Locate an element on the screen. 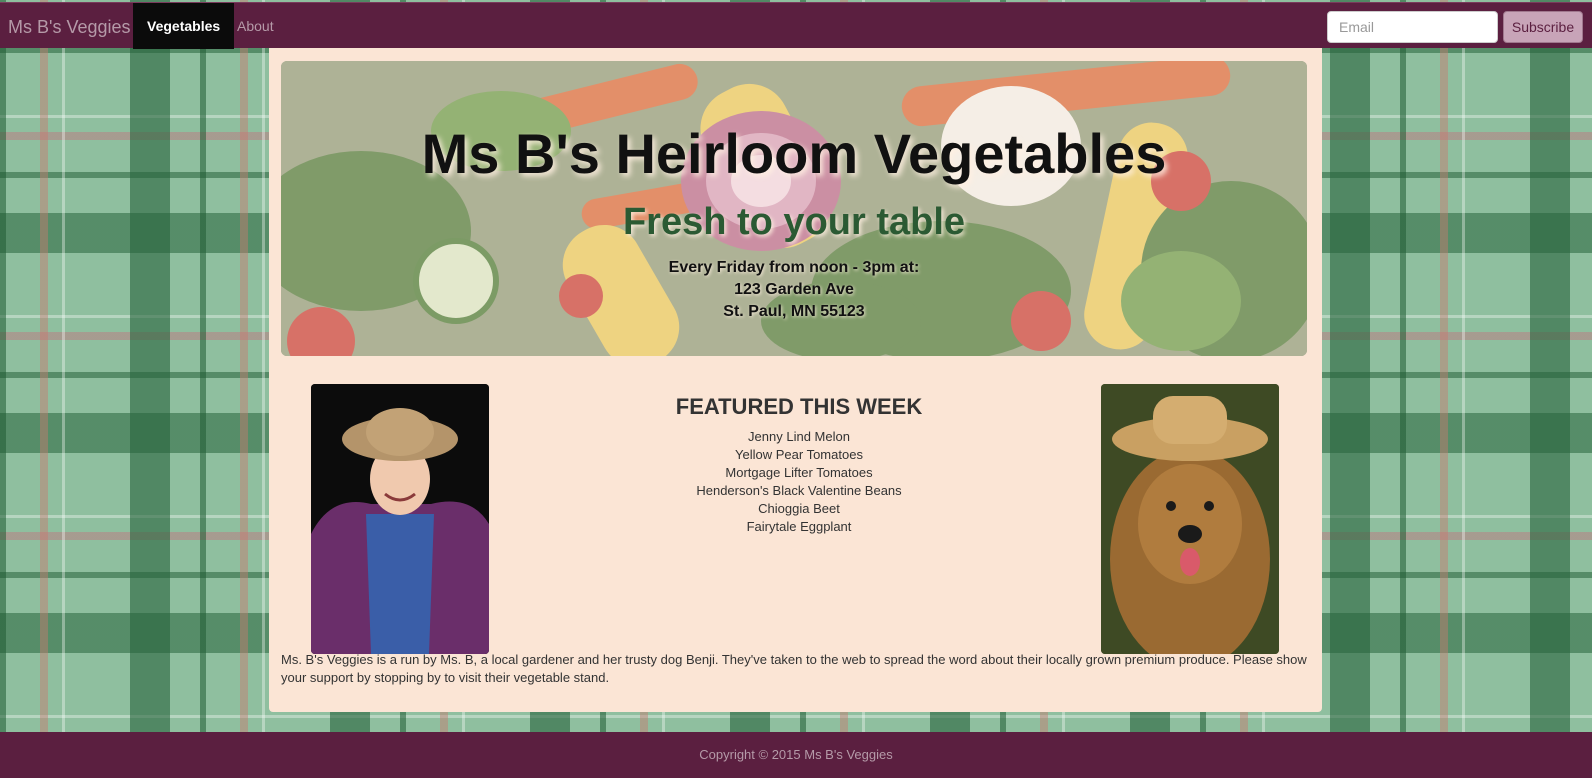 The height and width of the screenshot is (778, 1592). address-line-2: St. Paul, MN 55123 is located at coordinates (794, 311).